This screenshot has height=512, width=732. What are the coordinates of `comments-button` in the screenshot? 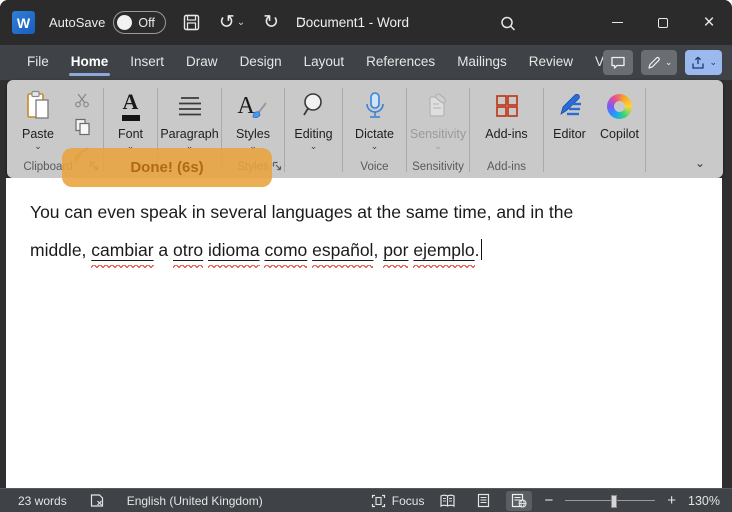 It's located at (617, 62).